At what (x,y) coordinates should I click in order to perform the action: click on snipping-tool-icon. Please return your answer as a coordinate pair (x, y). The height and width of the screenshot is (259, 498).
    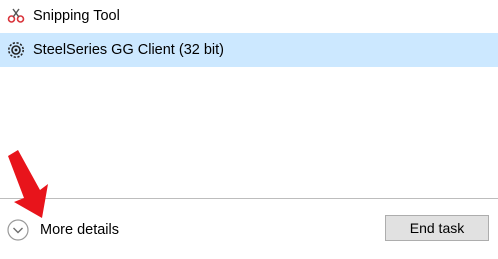
    Looking at the image, I should click on (16, 15).